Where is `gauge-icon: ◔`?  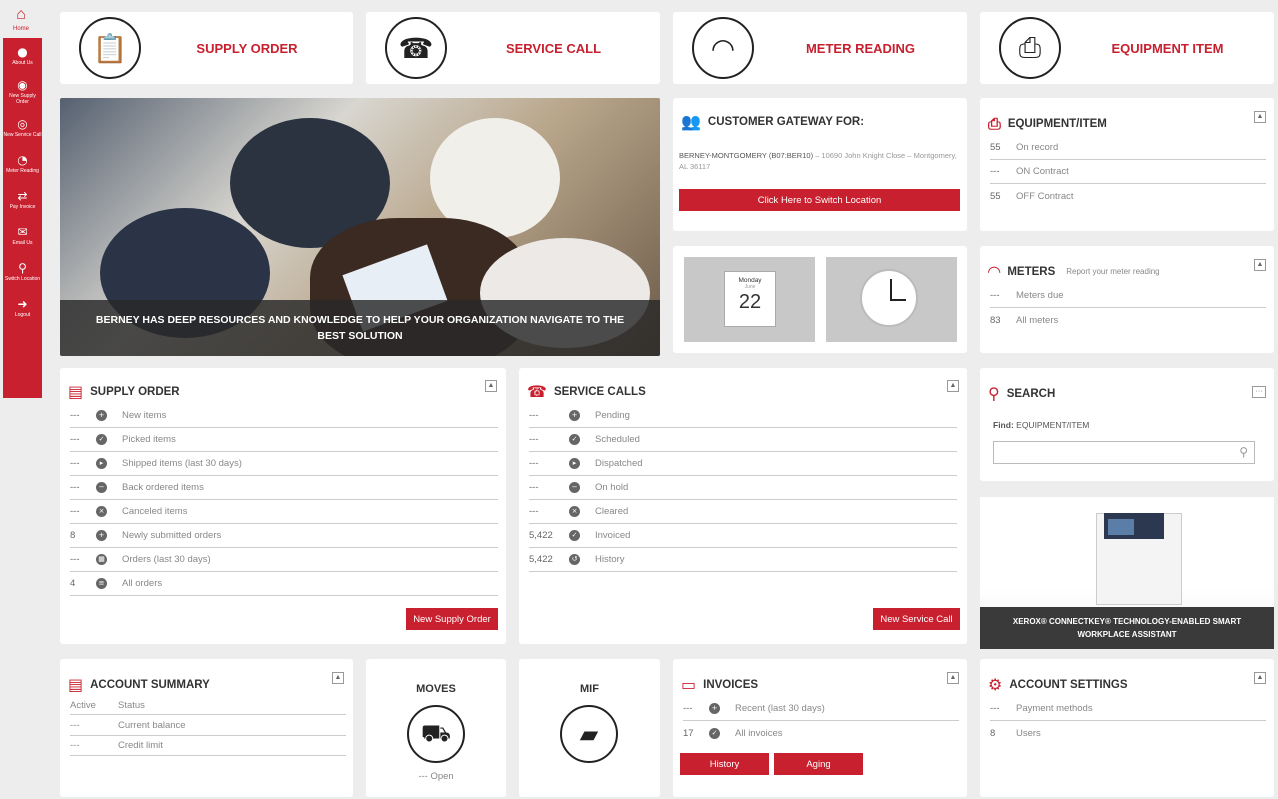
gauge-icon: ◔ is located at coordinates (22, 160).